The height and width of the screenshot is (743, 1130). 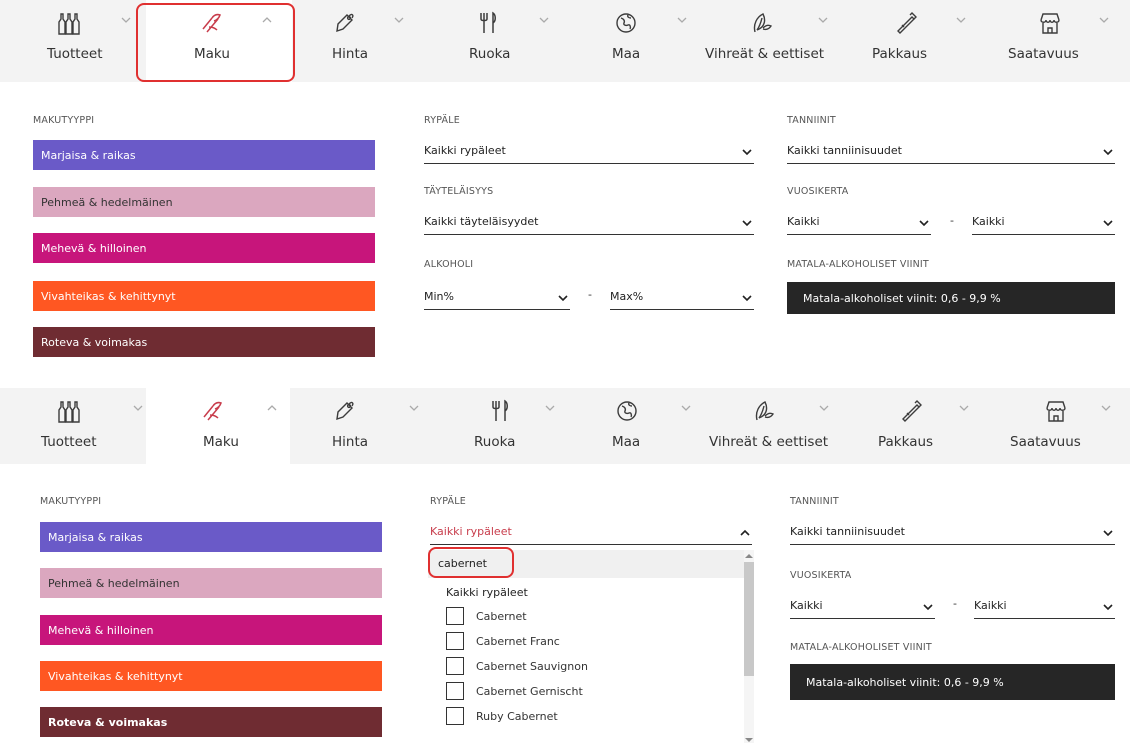 What do you see at coordinates (503, 641) in the screenshot?
I see `grape-option: Cabernet Franc` at bounding box center [503, 641].